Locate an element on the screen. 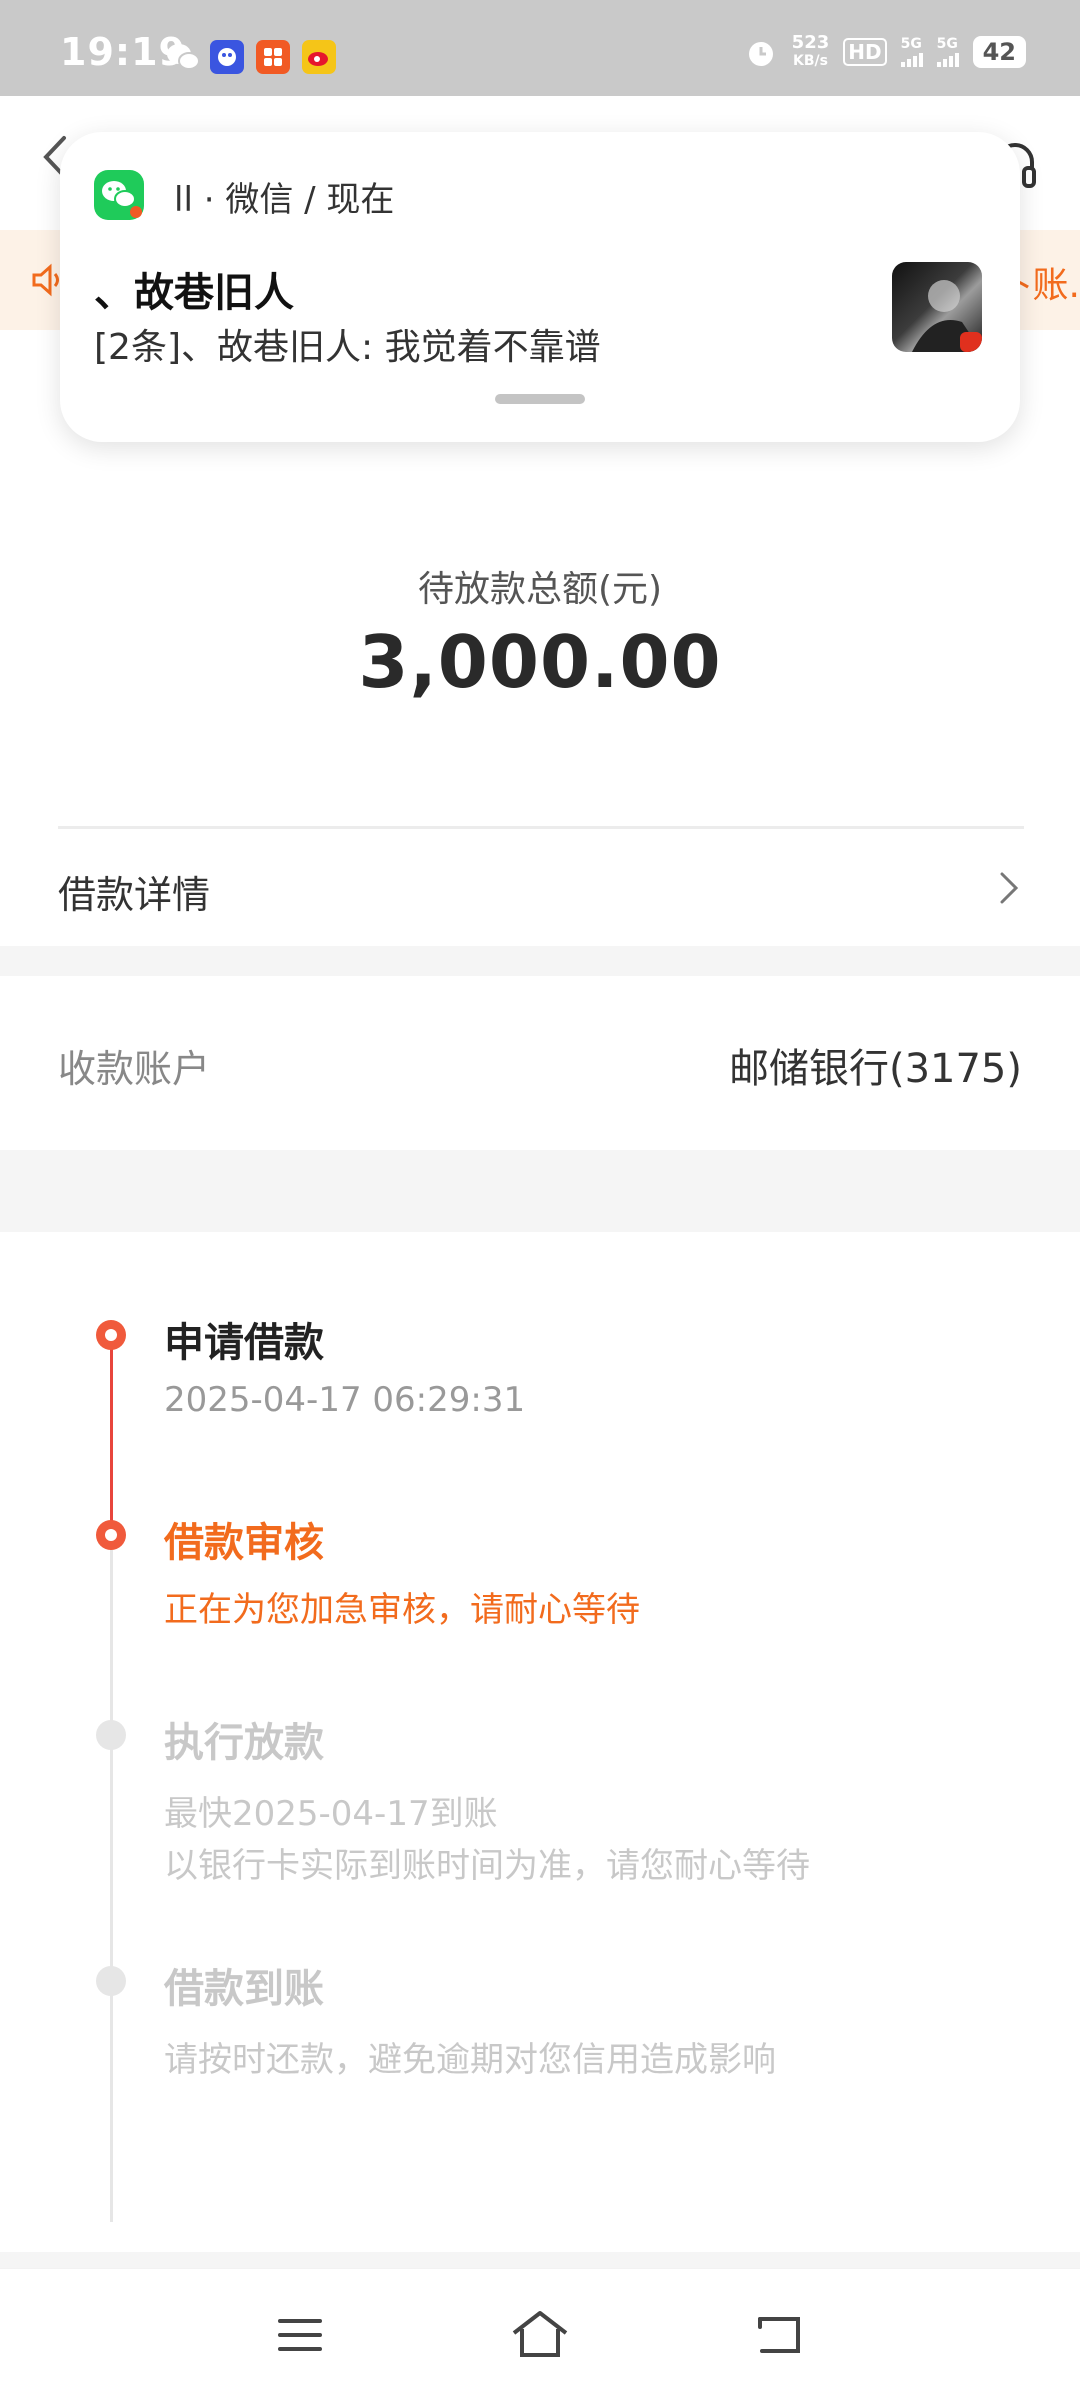  account-row: 收款账户 邮储银行(3175) is located at coordinates (540, 1063).